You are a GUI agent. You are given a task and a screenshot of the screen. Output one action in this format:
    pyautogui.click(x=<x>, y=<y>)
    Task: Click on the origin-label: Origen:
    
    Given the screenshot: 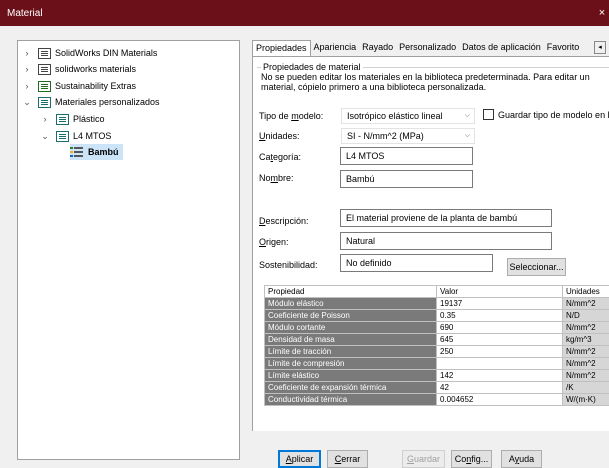 What is the action you would take?
    pyautogui.click(x=274, y=242)
    